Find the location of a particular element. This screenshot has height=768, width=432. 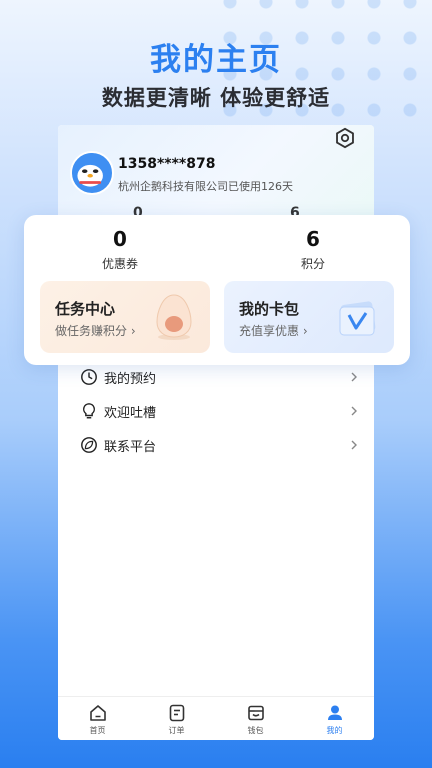

card-v-icon is located at coordinates (357, 318).